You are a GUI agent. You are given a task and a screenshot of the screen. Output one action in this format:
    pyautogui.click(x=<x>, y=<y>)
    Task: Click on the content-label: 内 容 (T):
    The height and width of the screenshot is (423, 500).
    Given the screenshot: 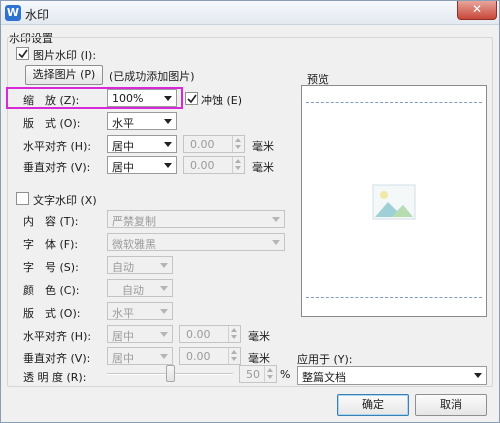 What is the action you would take?
    pyautogui.click(x=51, y=221)
    